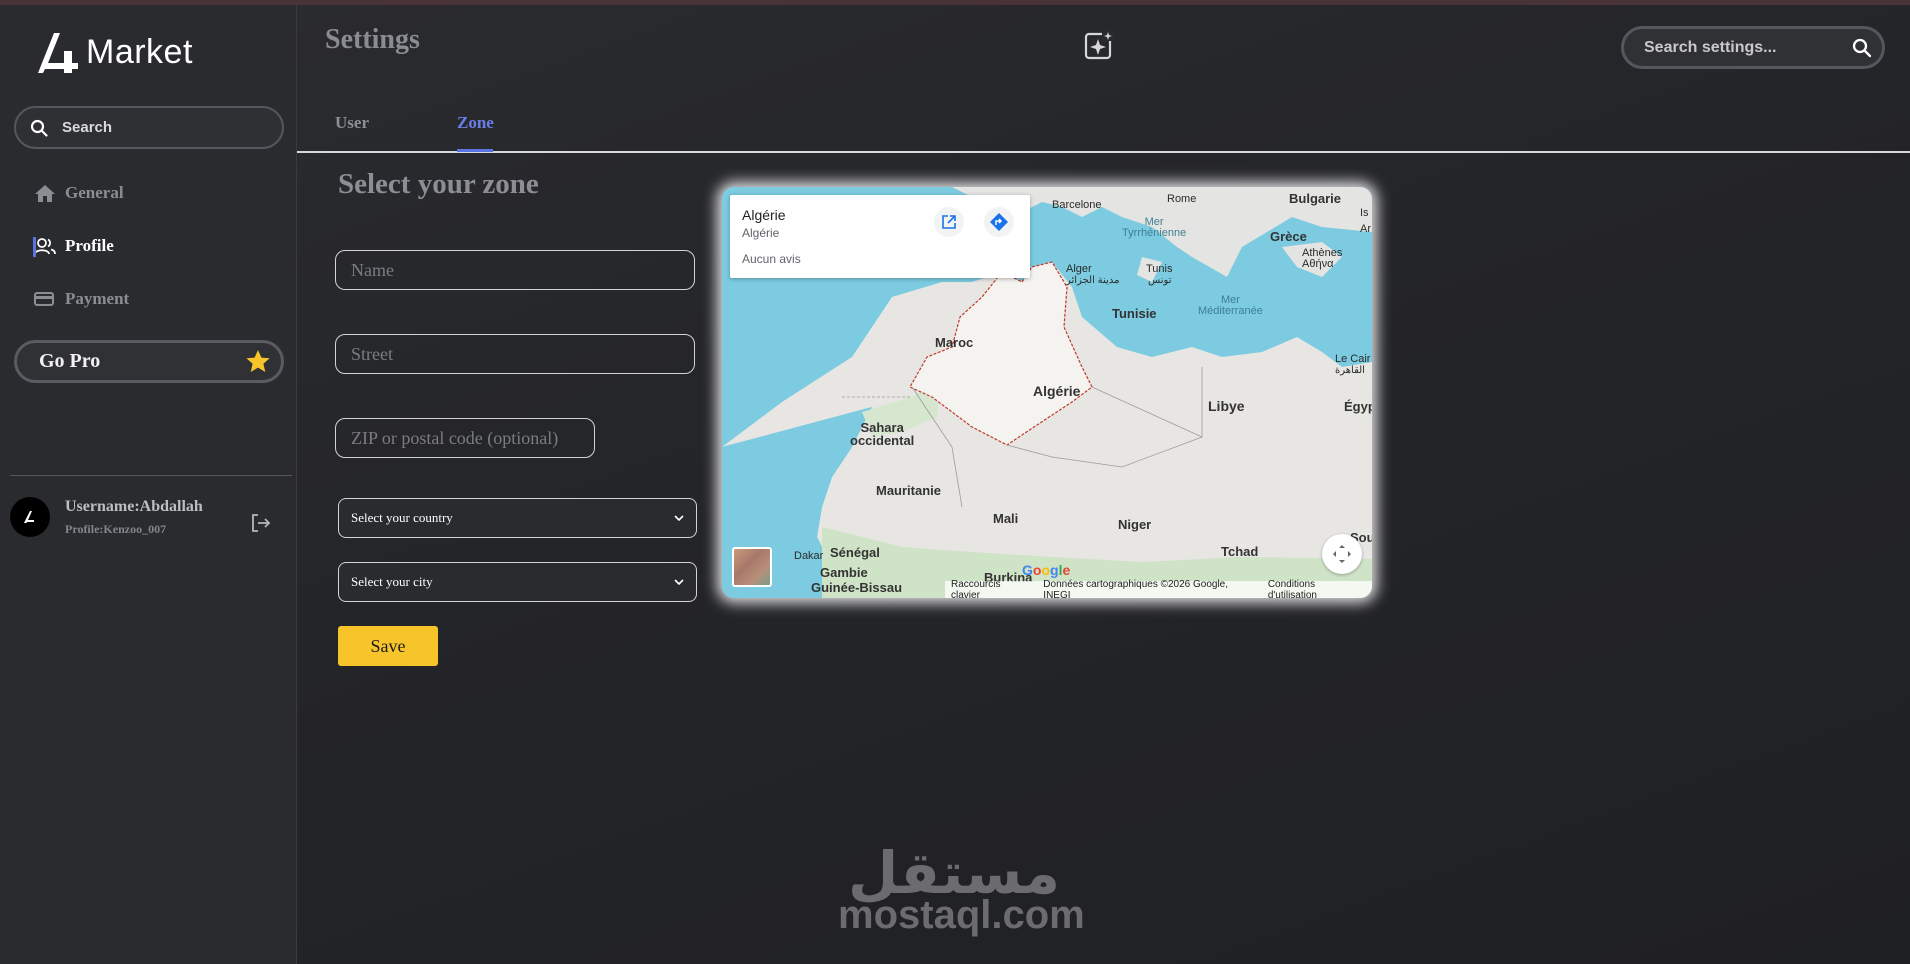 The image size is (1910, 964). Describe the element at coordinates (1093, 280) in the screenshot. I see `map-label-alger-ar: مدينة الجزائر` at that location.